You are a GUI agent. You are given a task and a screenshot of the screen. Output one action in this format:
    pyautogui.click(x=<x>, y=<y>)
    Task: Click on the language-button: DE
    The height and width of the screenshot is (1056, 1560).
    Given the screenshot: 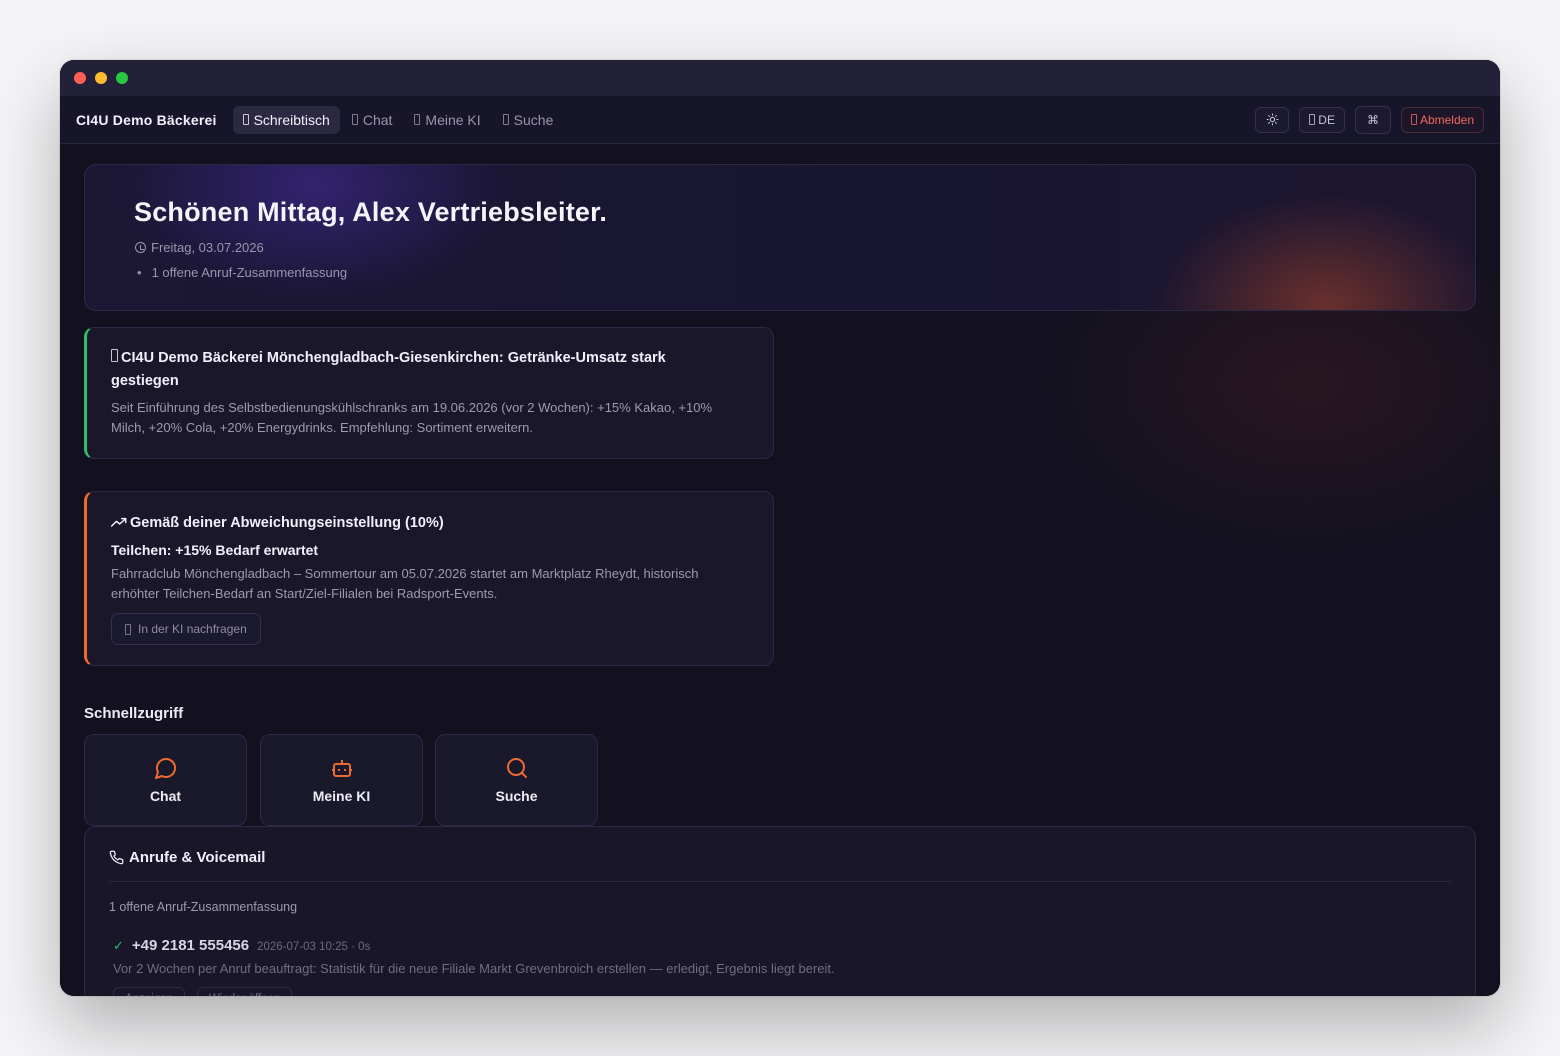 What is the action you would take?
    pyautogui.click(x=1322, y=119)
    